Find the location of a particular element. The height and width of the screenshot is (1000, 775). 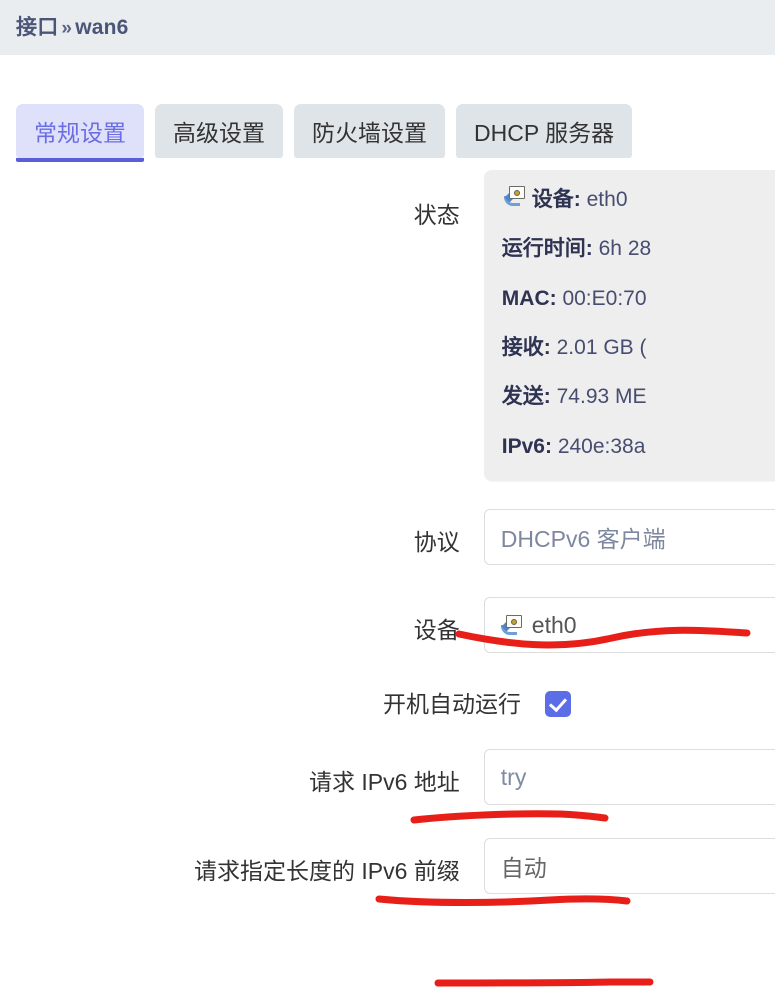

status-line-tx: 发送: 74.93 ME is located at coordinates (638, 397).